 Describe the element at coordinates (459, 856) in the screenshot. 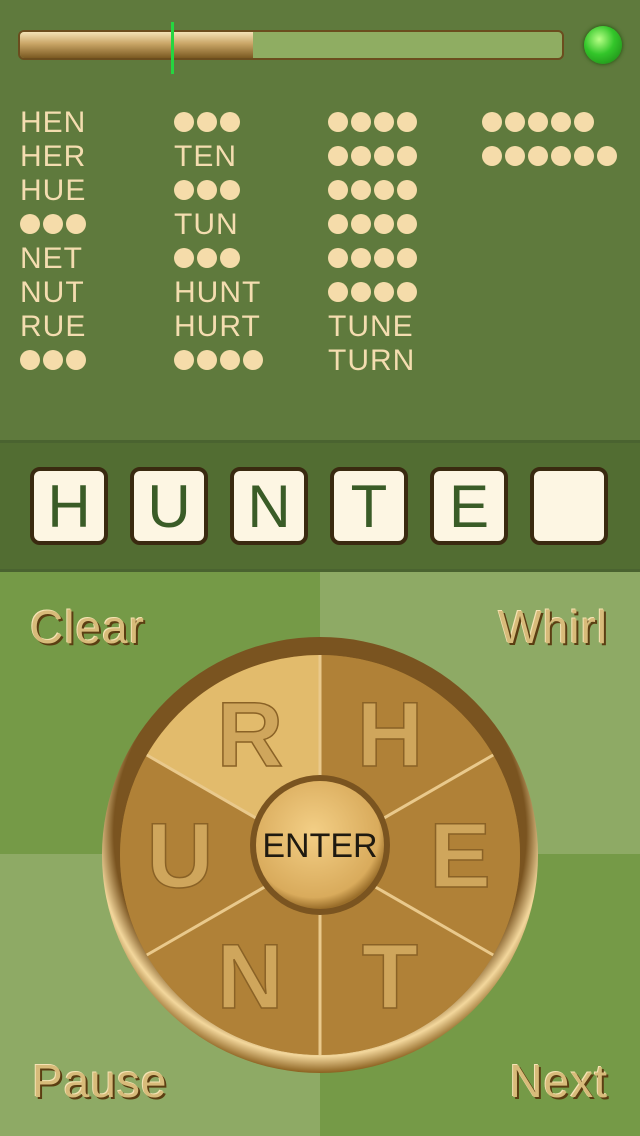

I see `wheel-letter: E` at that location.